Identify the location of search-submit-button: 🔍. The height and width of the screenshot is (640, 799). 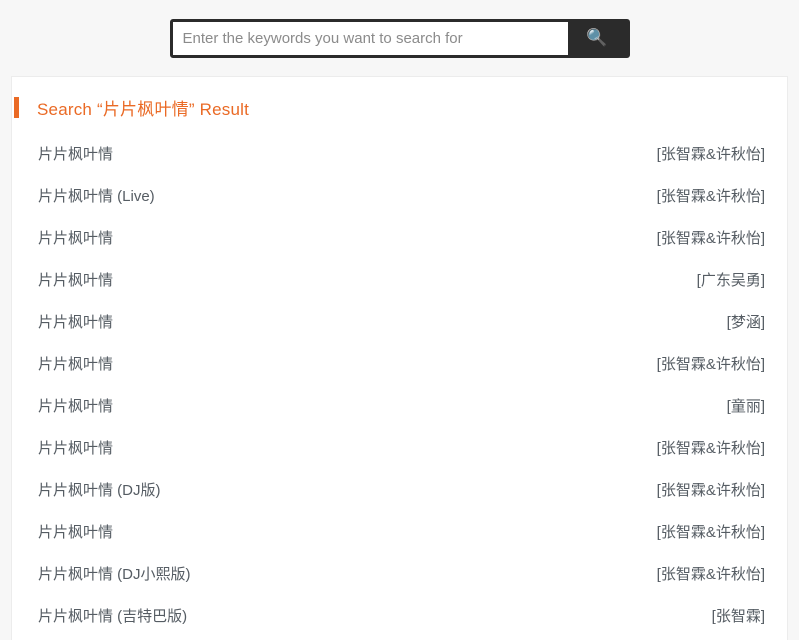
(597, 38).